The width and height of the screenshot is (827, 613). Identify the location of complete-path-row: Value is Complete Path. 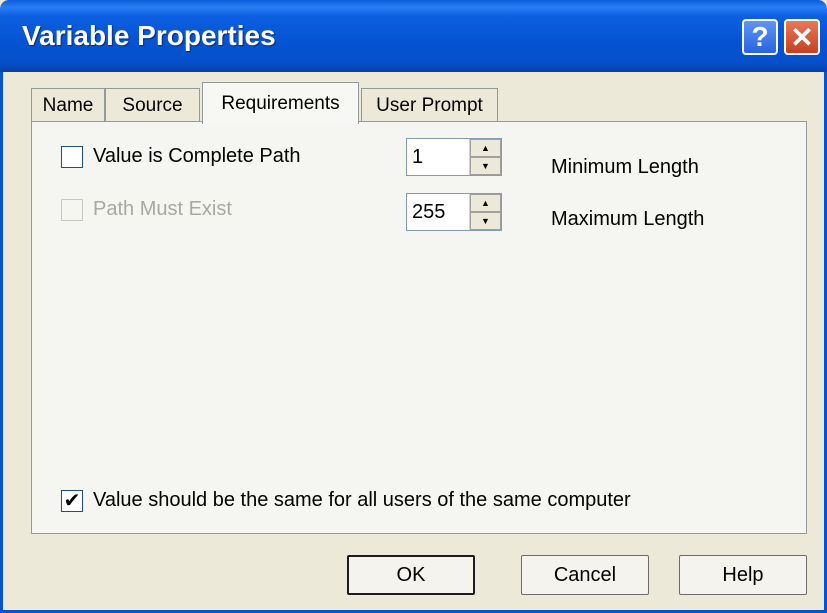
(181, 156).